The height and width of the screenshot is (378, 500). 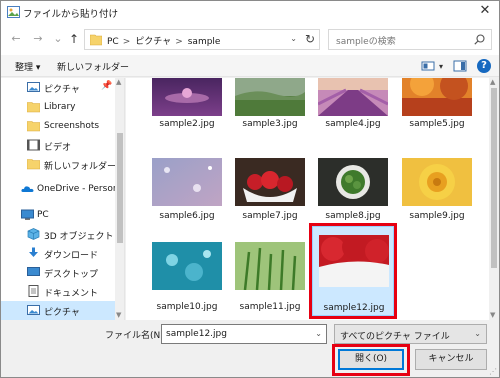 I want to click on filename-value: sample12.jpg, so click(x=196, y=334).